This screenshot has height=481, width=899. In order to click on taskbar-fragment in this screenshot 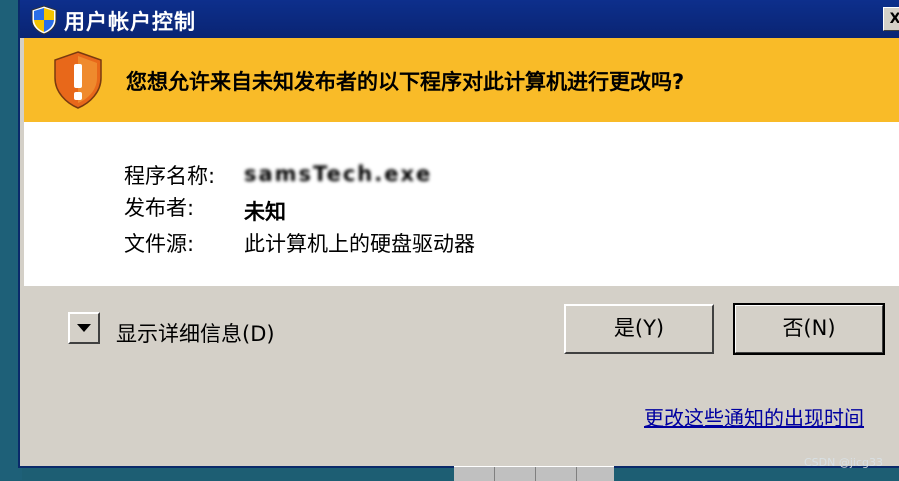, I will do `click(534, 473)`.